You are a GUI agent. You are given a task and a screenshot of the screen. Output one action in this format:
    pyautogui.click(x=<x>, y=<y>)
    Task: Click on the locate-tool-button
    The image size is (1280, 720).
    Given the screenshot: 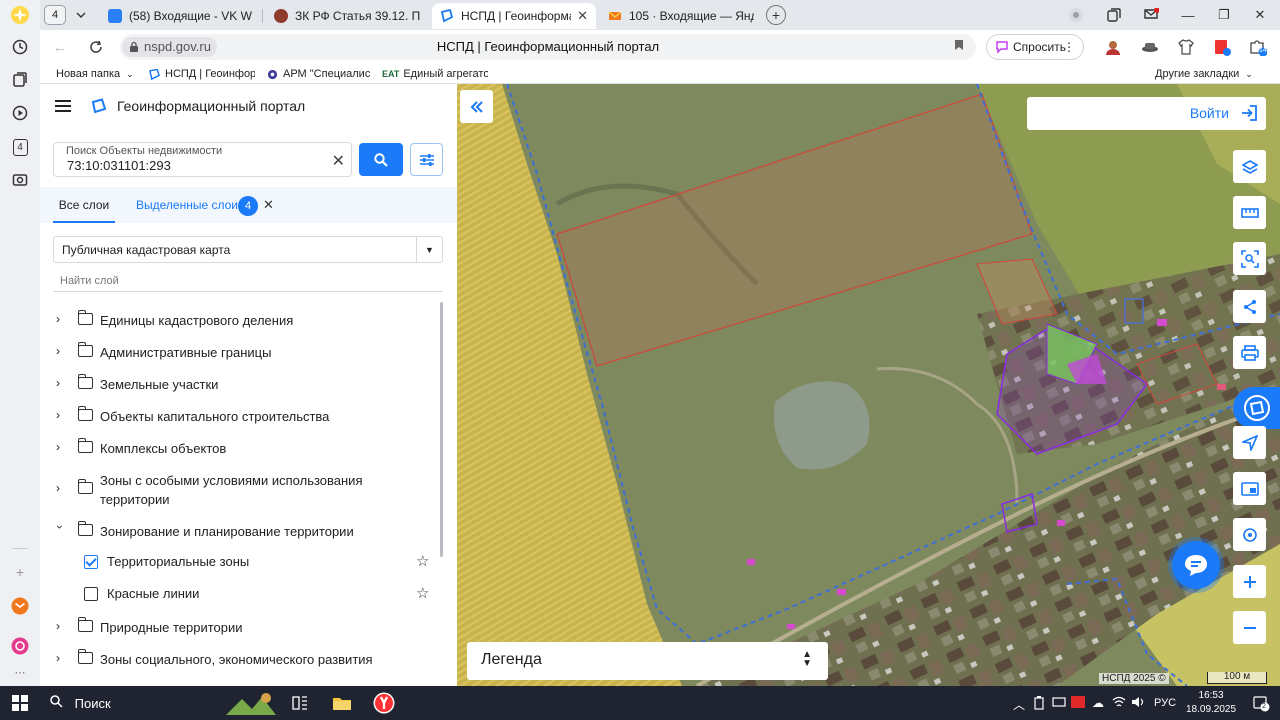 What is the action you would take?
    pyautogui.click(x=1249, y=534)
    